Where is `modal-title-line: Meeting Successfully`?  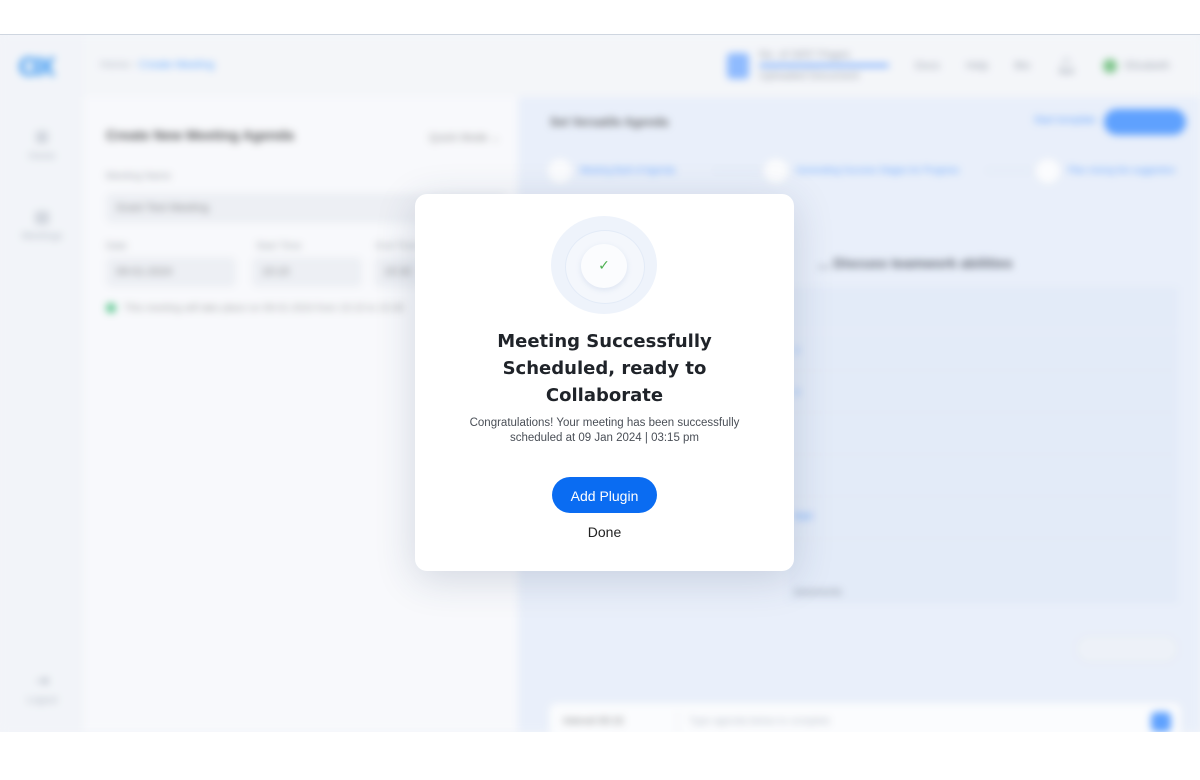 modal-title-line: Meeting Successfully is located at coordinates (604, 341).